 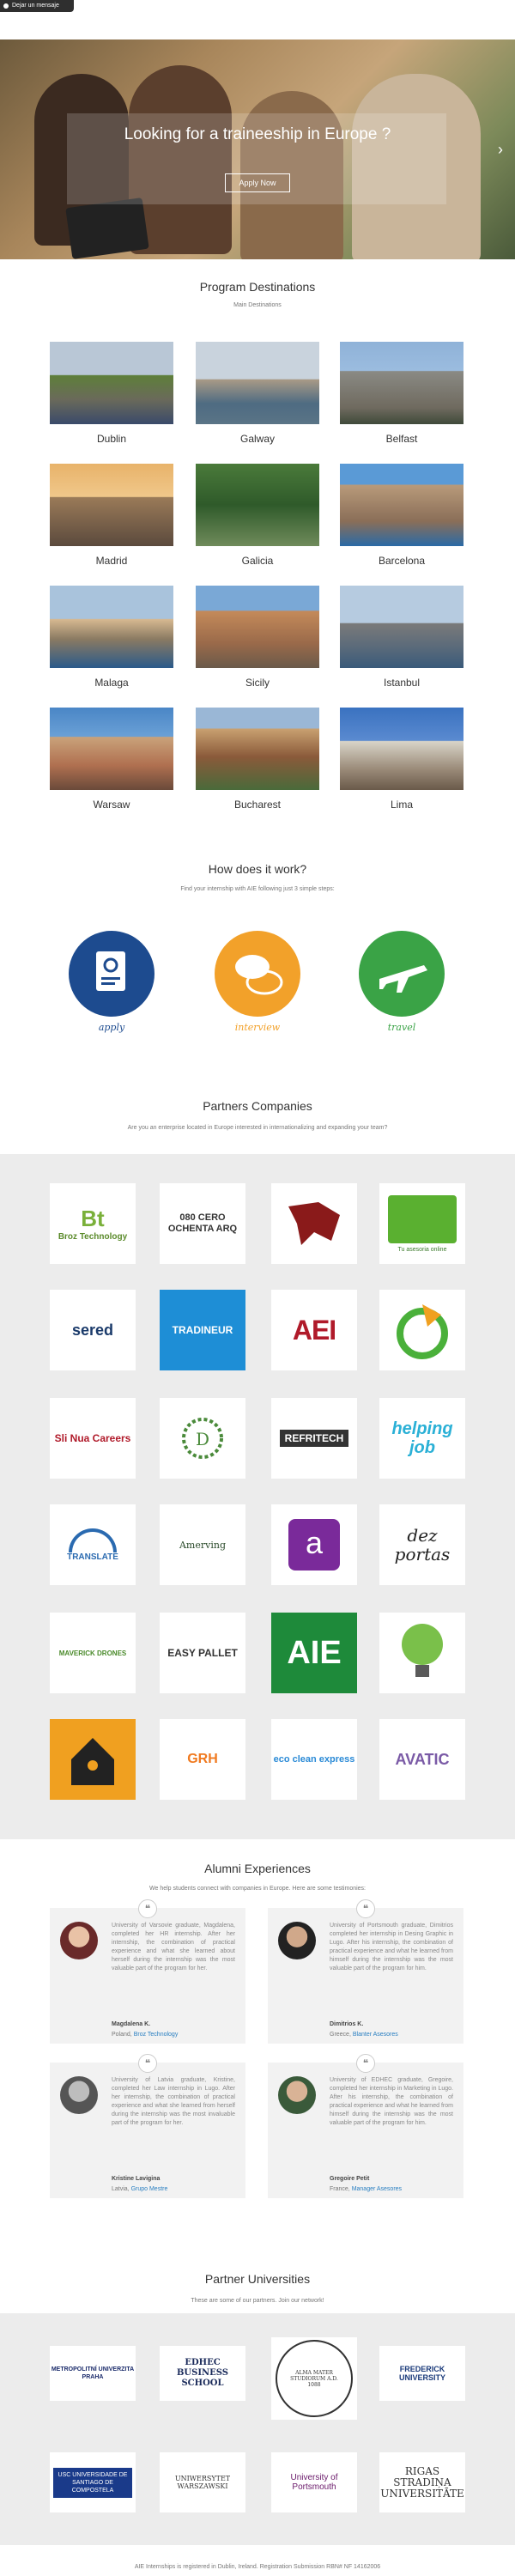 I want to click on destinations-subtitle: Main Destinations, so click(x=257, y=305).